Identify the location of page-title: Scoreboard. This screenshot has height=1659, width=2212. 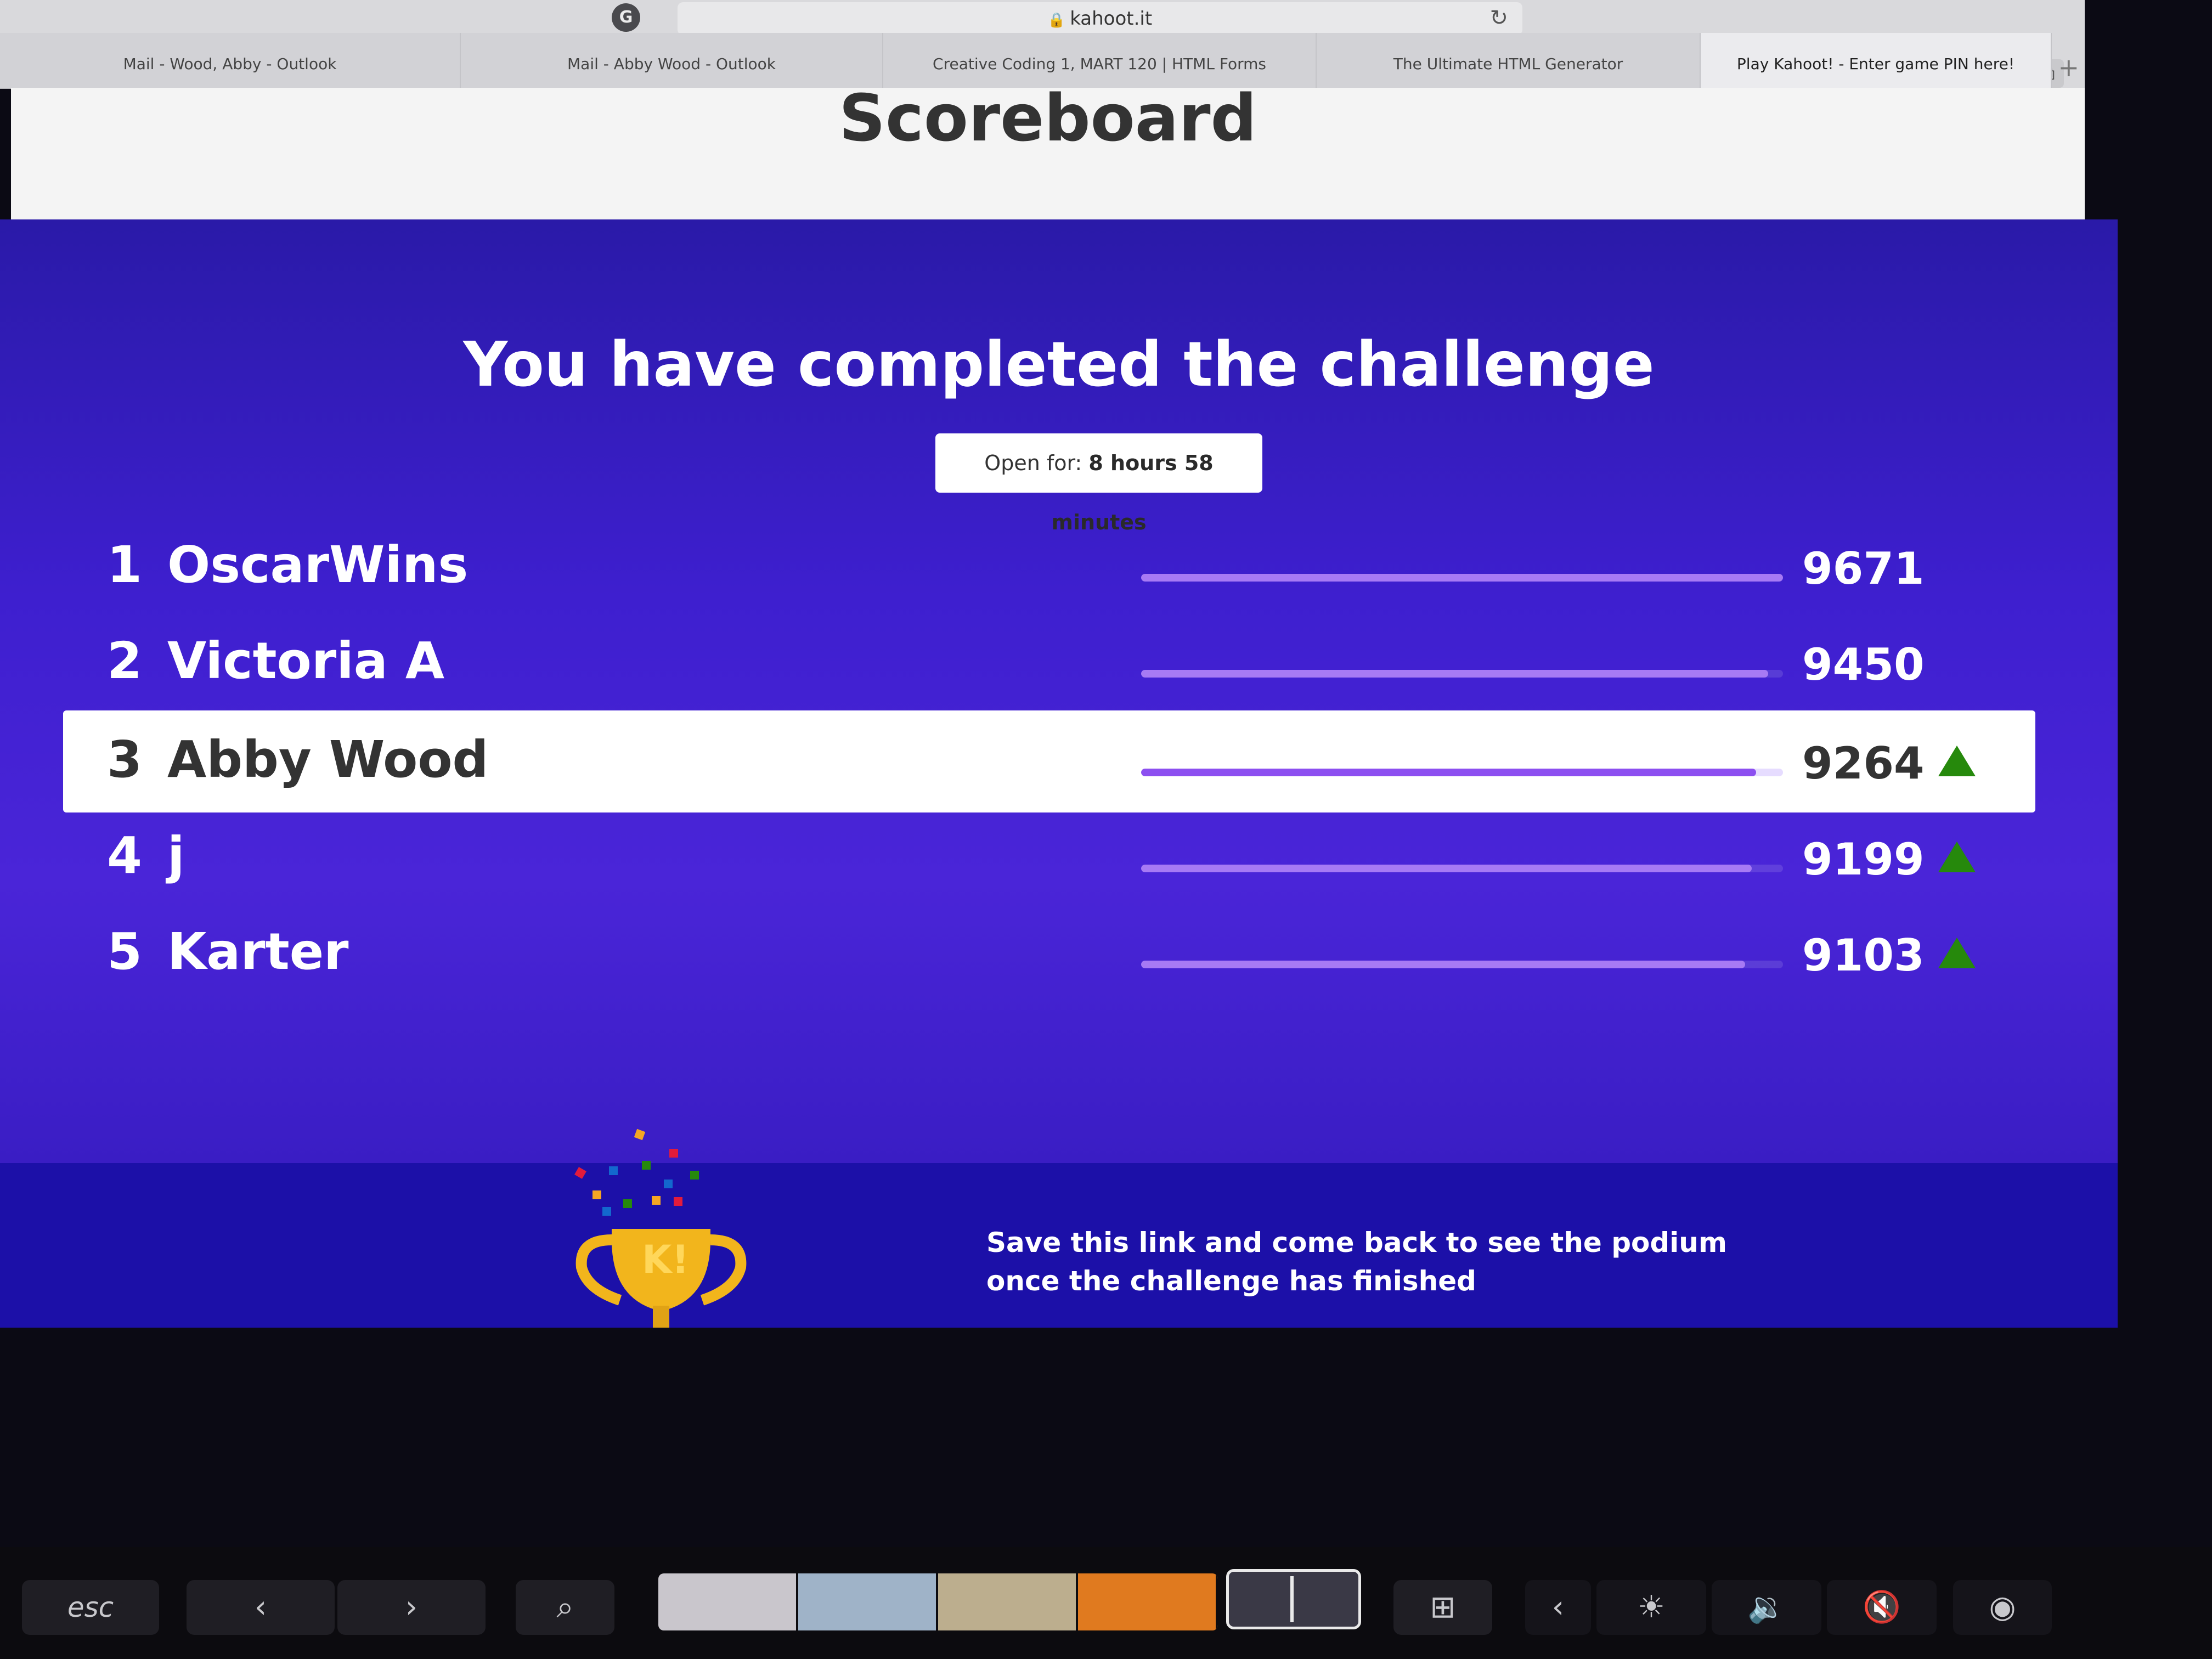
(1047, 118).